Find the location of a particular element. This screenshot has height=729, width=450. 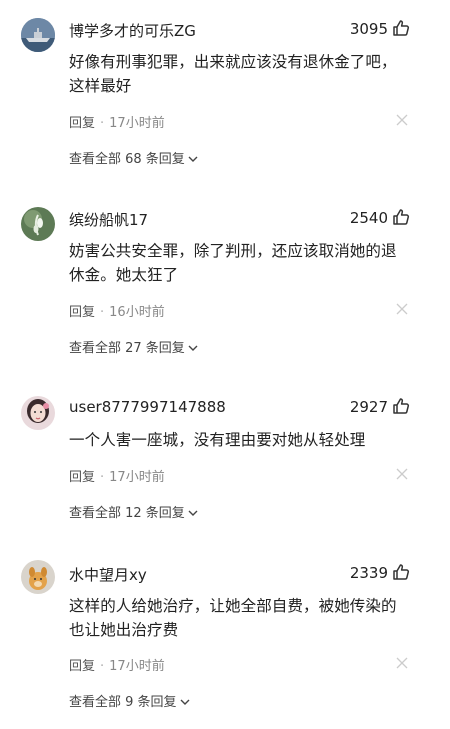

dog-icon is located at coordinates (38, 577).